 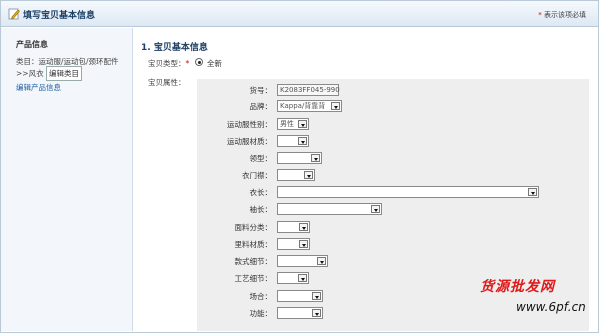 What do you see at coordinates (64, 73) in the screenshot?
I see `edit-category-button: 编辑类目` at bounding box center [64, 73].